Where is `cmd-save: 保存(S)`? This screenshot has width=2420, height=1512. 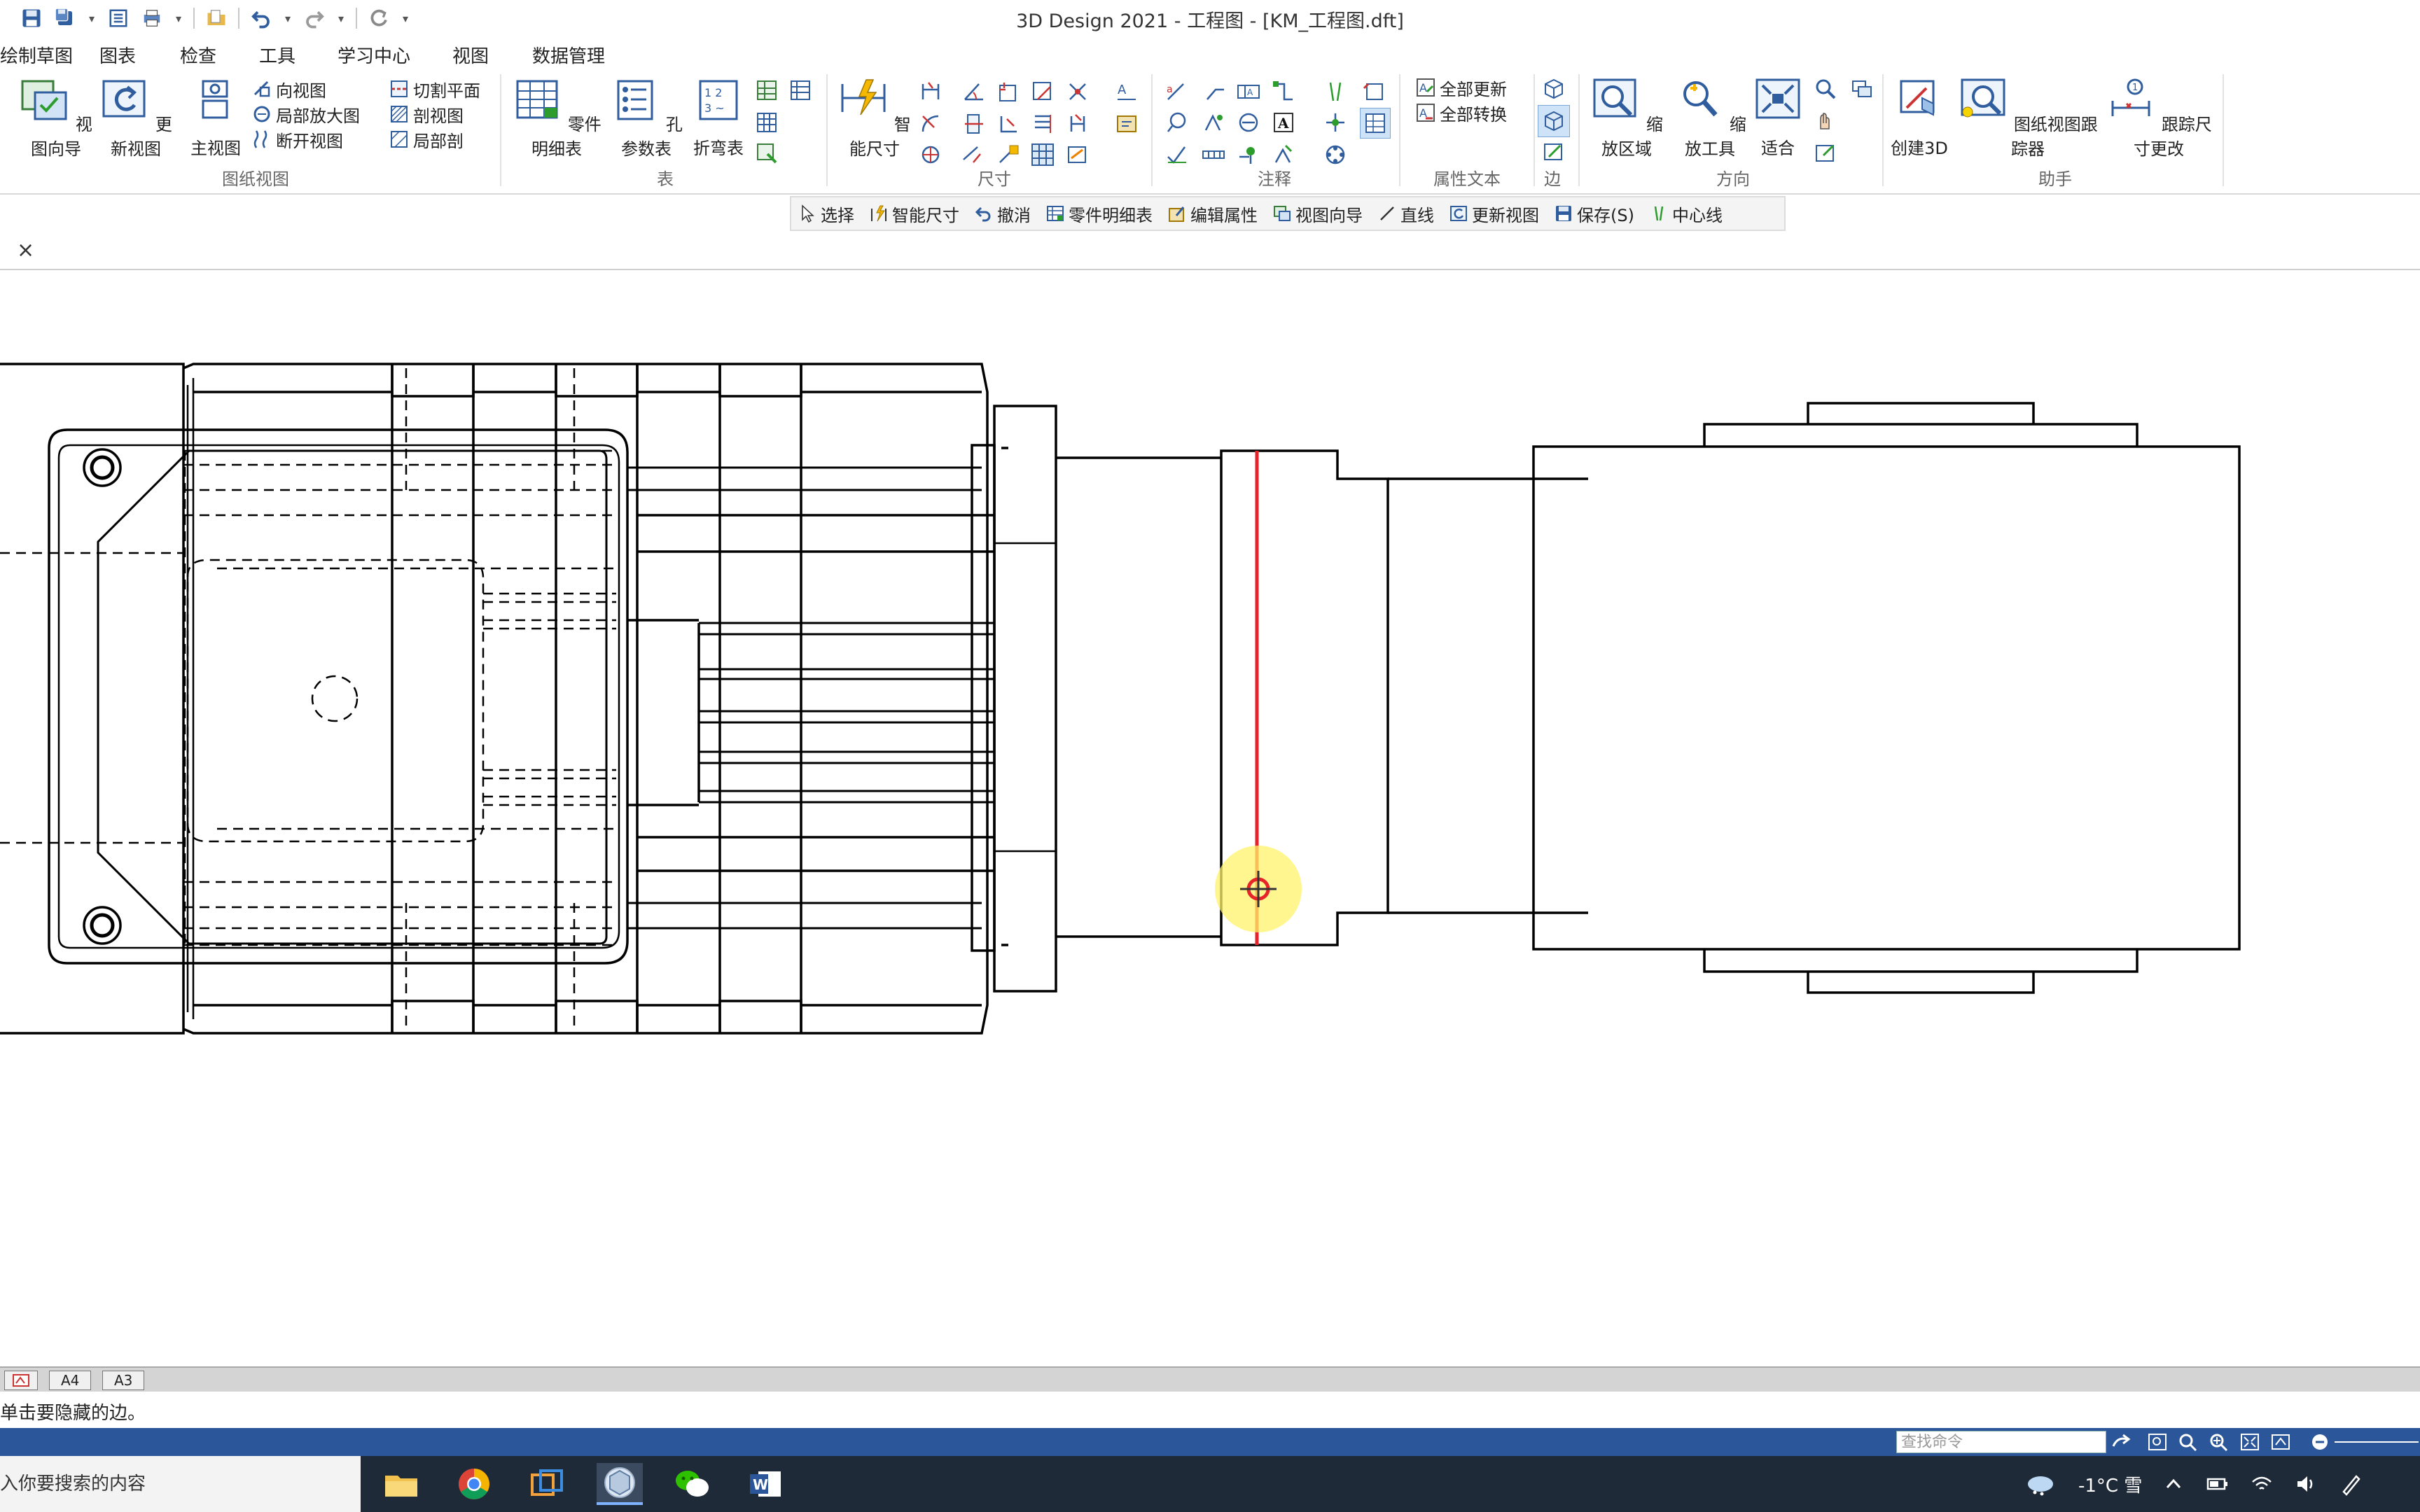
cmd-save: 保存(S) is located at coordinates (1595, 214).